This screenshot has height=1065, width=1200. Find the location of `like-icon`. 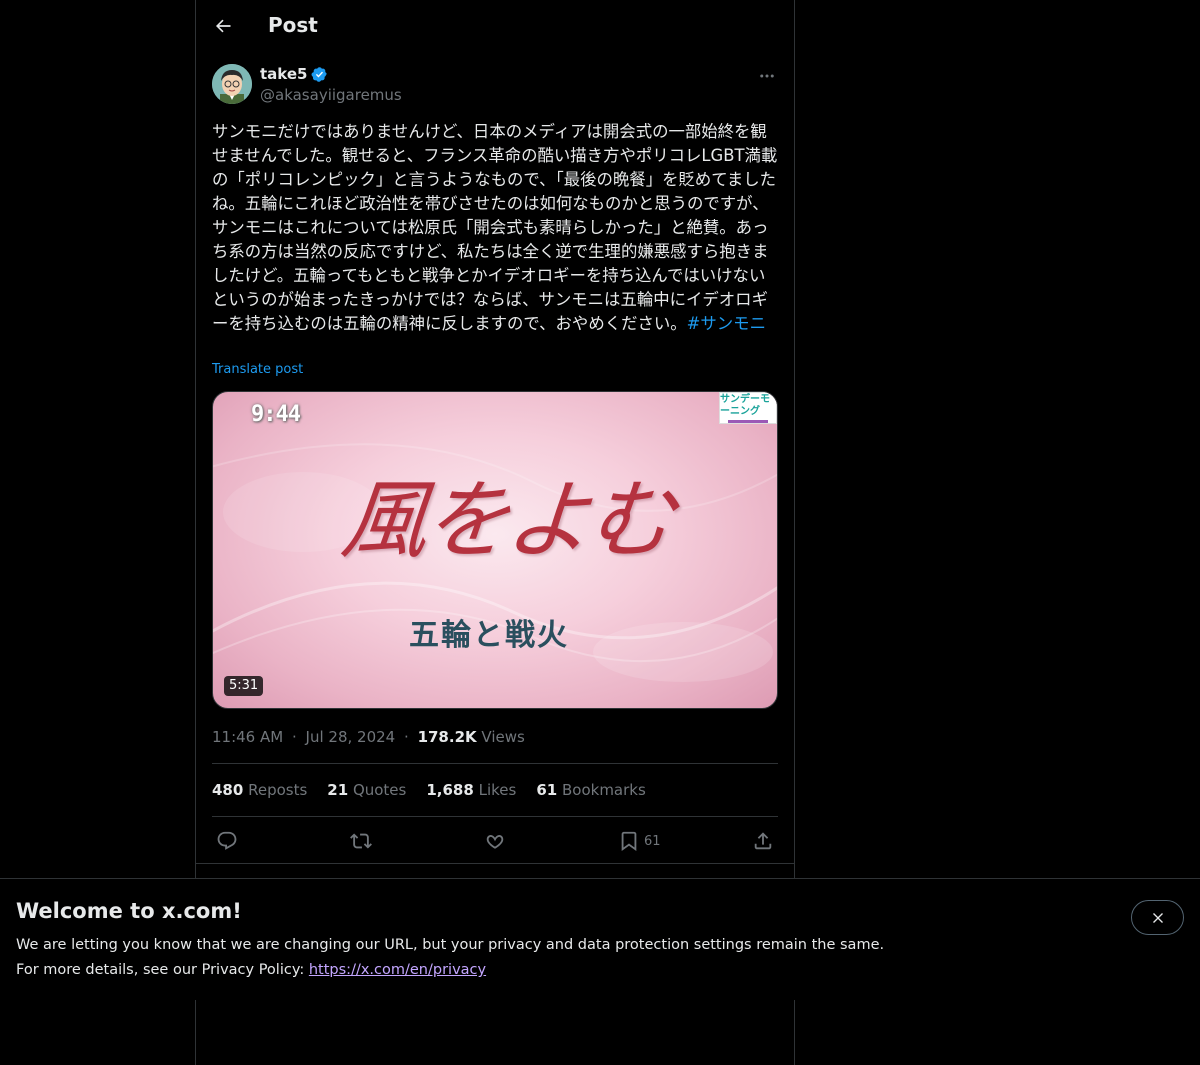

like-icon is located at coordinates (495, 842).